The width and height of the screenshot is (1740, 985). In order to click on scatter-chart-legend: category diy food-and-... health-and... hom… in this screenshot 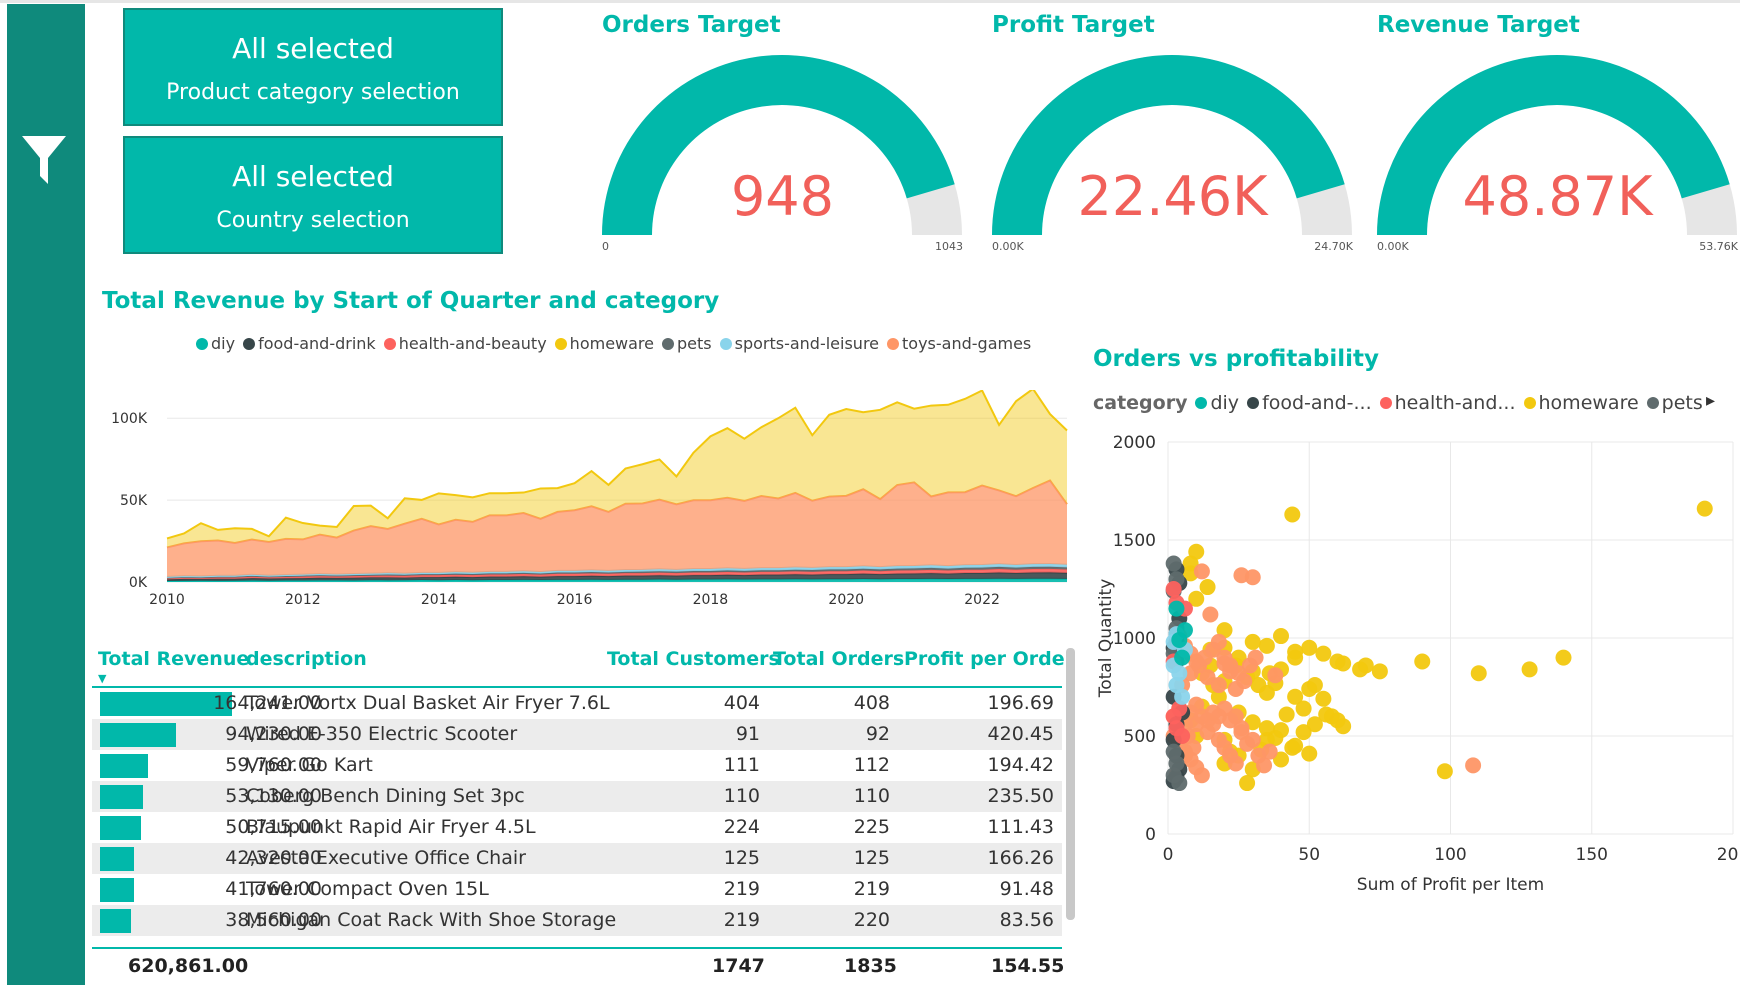, I will do `click(1398, 403)`.